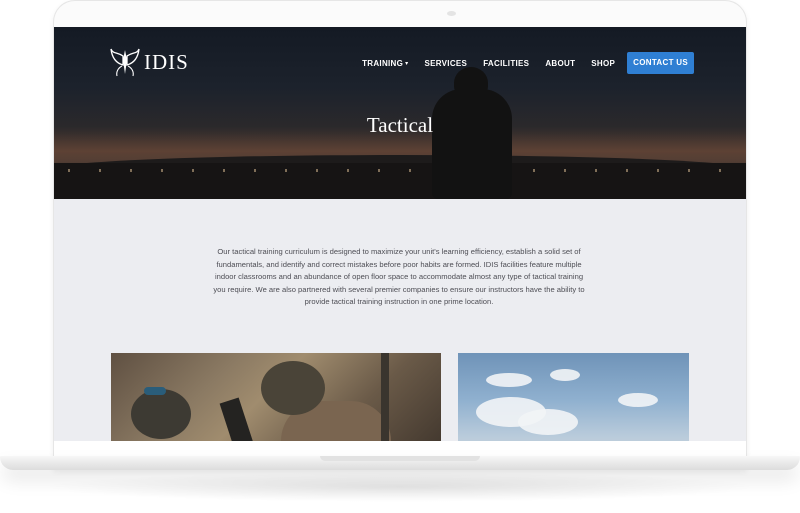 The width and height of the screenshot is (800, 513). Describe the element at coordinates (445, 63) in the screenshot. I see `nav-item-services: SERVICES` at that location.